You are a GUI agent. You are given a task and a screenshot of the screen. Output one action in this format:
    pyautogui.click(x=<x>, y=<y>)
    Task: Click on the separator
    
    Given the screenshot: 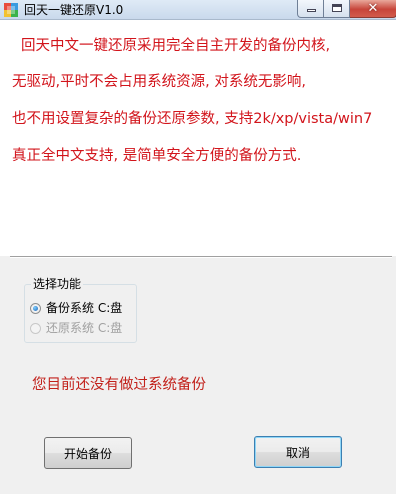 What is the action you would take?
    pyautogui.click(x=201, y=257)
    